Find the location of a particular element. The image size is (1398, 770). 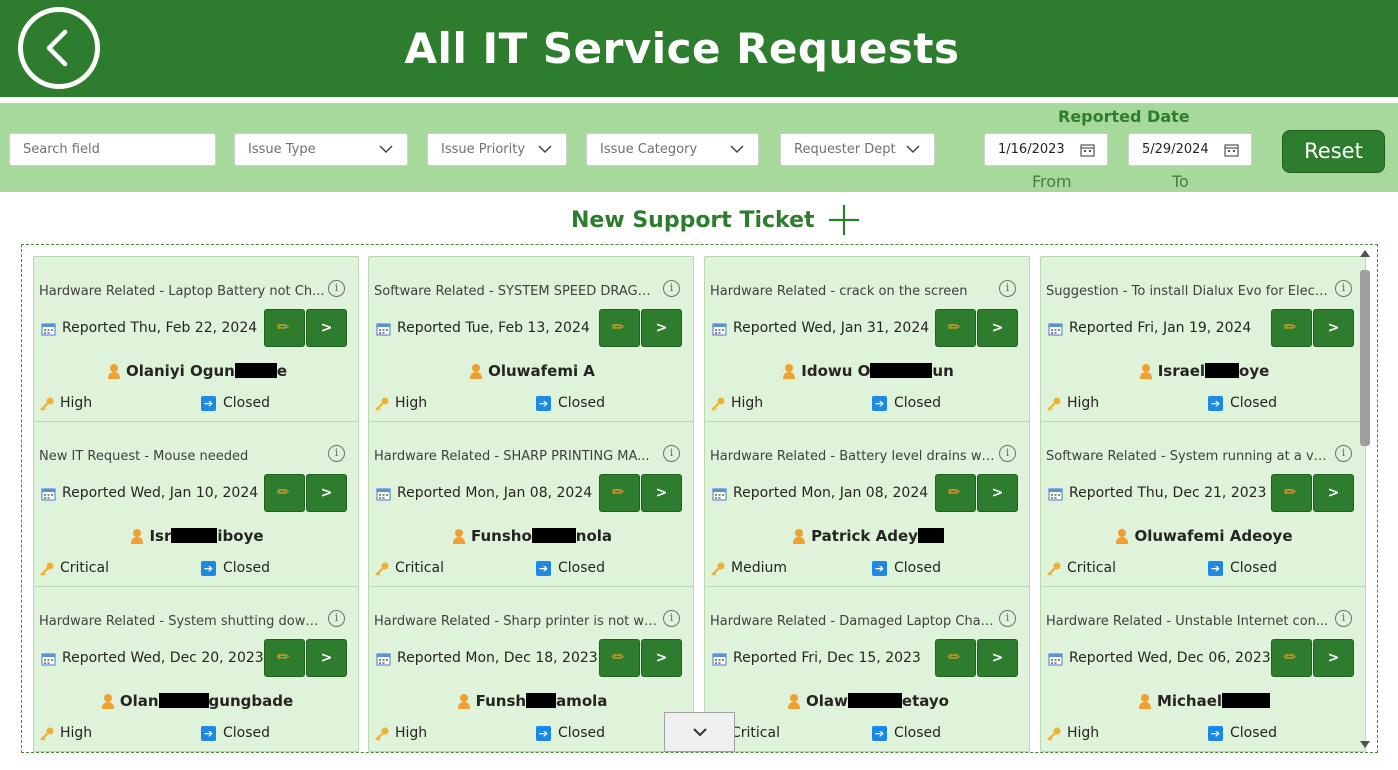

reported-date: Reported Mon, Jan 08, 2024 is located at coordinates (831, 493).